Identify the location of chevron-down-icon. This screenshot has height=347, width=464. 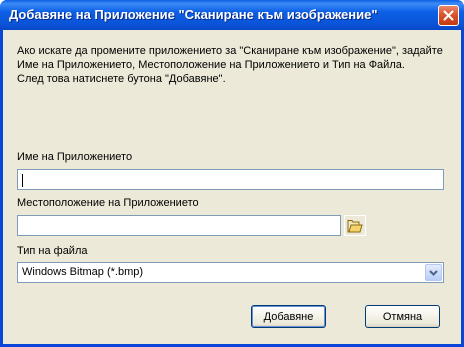
(433, 272).